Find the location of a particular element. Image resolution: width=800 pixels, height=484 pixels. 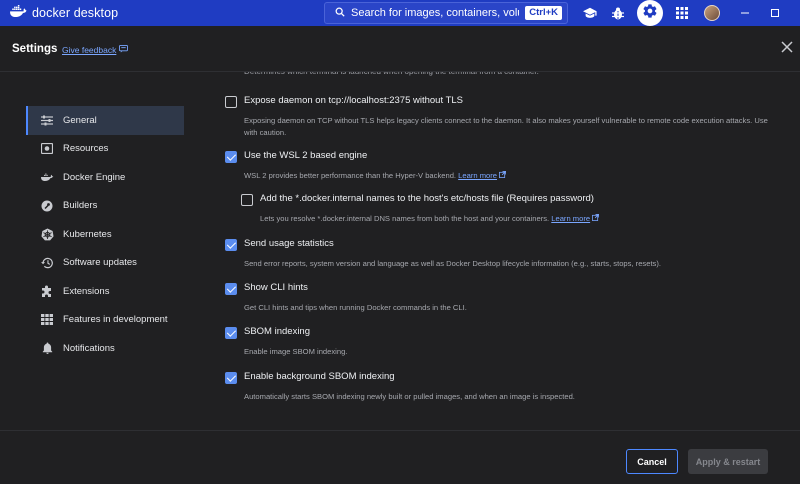

sidebar-item-software-updates: Software updates is located at coordinates (105, 263).